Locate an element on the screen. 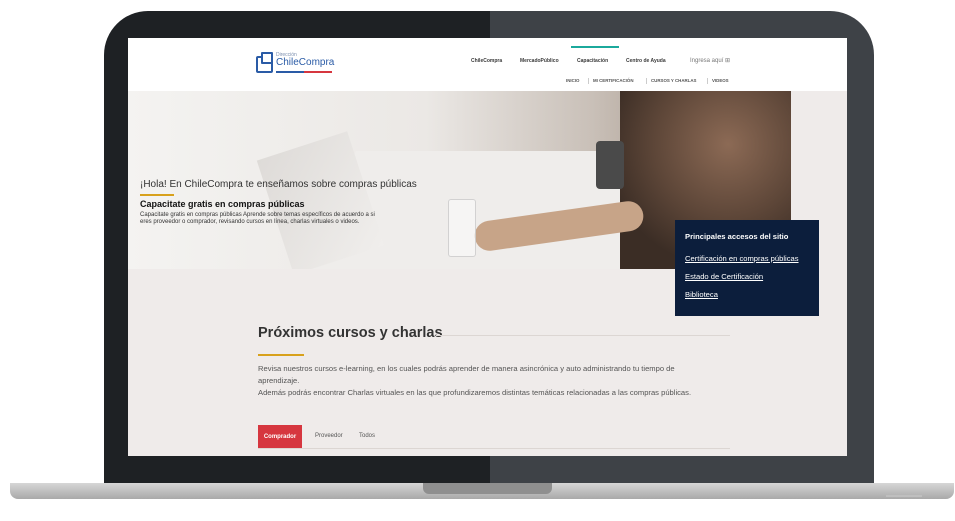  access-link-certificacion: Certificación en compras públicas is located at coordinates (742, 258).